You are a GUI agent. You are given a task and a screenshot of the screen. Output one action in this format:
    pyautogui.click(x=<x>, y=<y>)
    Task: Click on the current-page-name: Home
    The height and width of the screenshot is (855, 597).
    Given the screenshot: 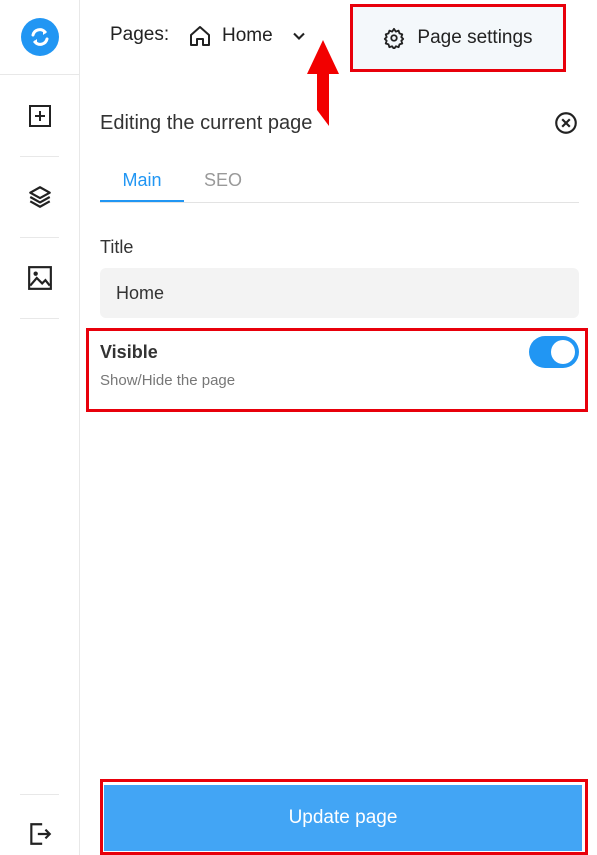 What is the action you would take?
    pyautogui.click(x=247, y=35)
    